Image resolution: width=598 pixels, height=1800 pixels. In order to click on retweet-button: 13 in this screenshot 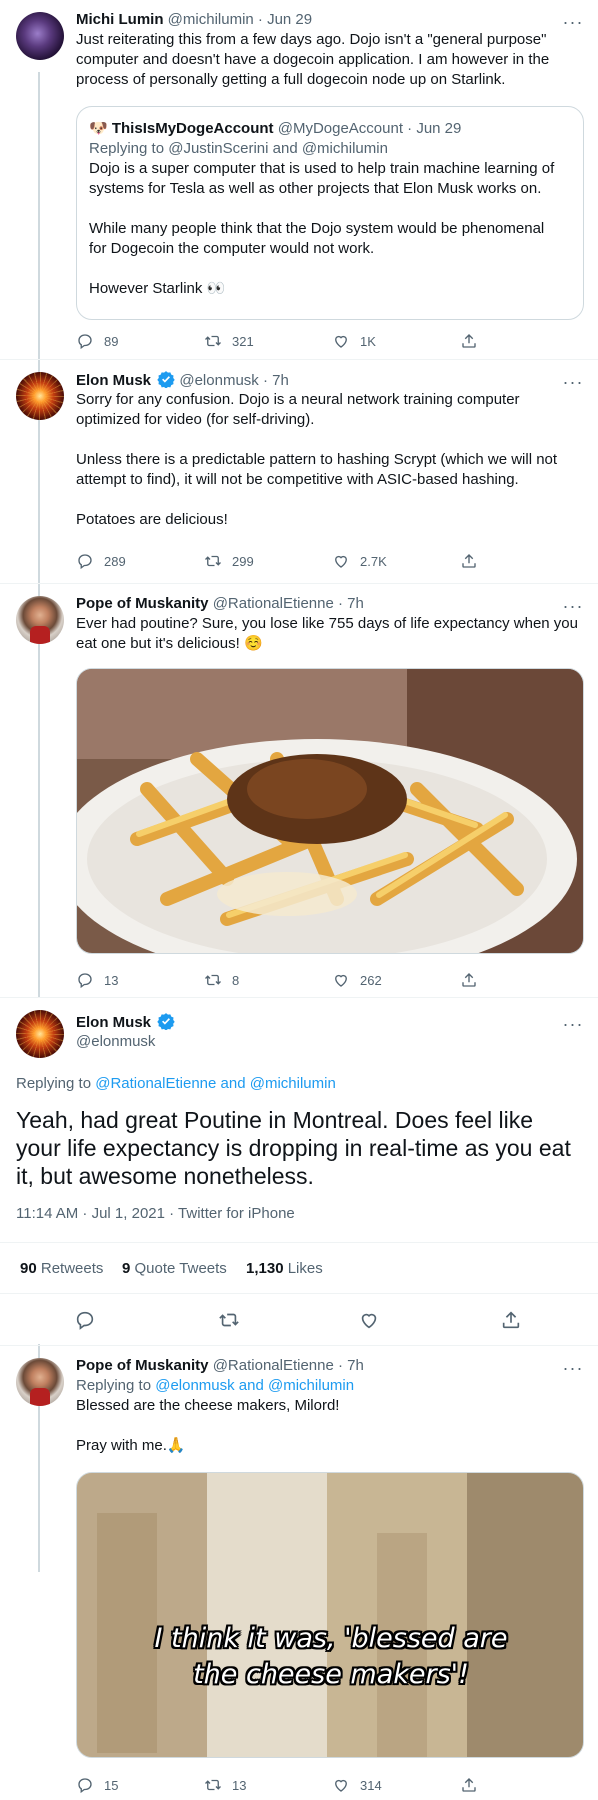, I will do `click(225, 1786)`.